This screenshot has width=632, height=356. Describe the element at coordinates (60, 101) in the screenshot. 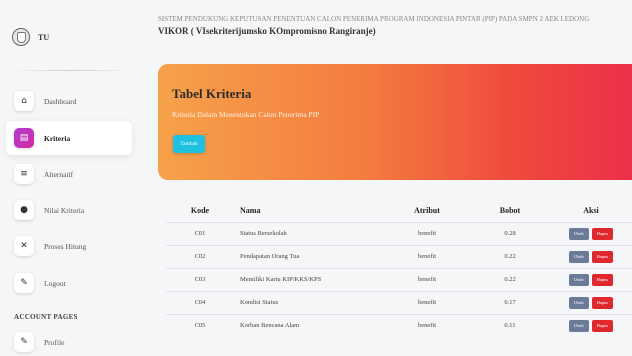

I see `sidebar-item-label: Dashboard` at that location.